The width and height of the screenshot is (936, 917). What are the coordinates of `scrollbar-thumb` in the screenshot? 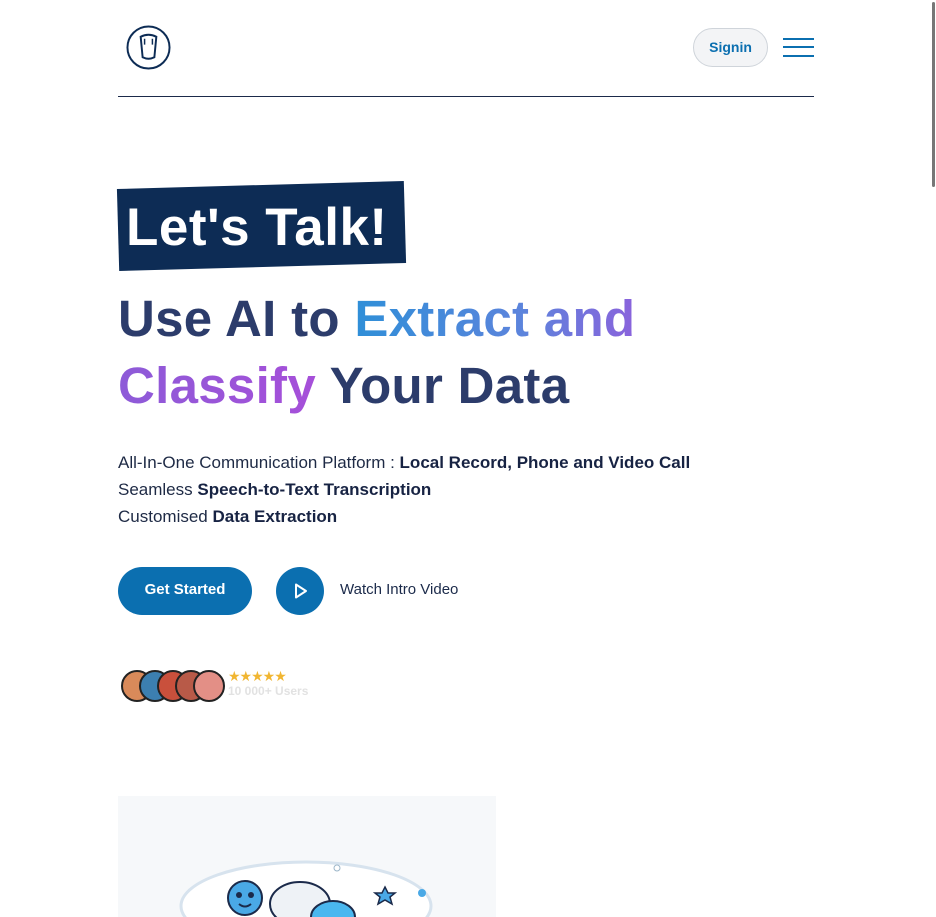 It's located at (933, 94).